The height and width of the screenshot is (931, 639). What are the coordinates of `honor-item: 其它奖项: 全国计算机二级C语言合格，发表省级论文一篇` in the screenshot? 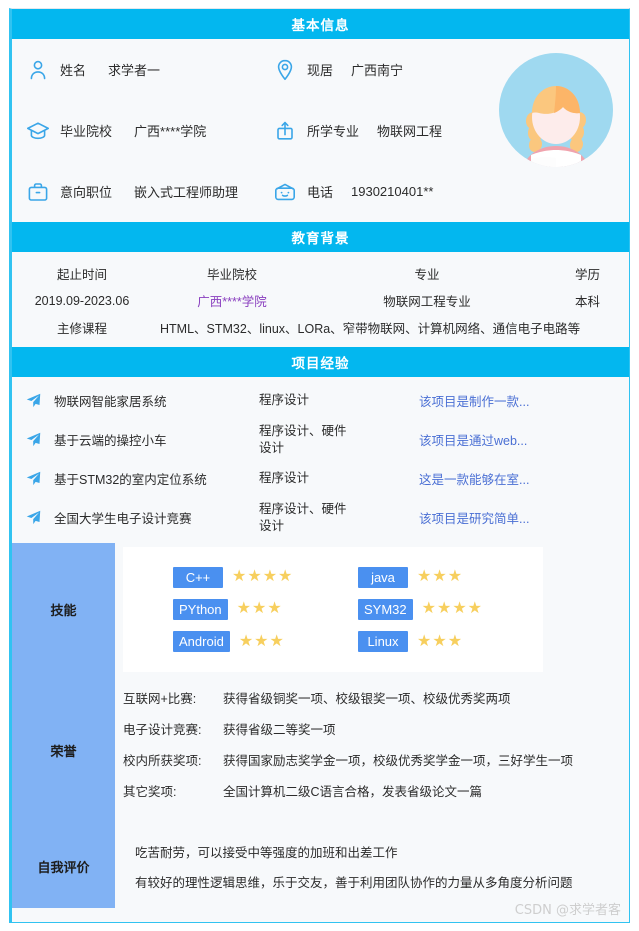 It's located at (376, 796).